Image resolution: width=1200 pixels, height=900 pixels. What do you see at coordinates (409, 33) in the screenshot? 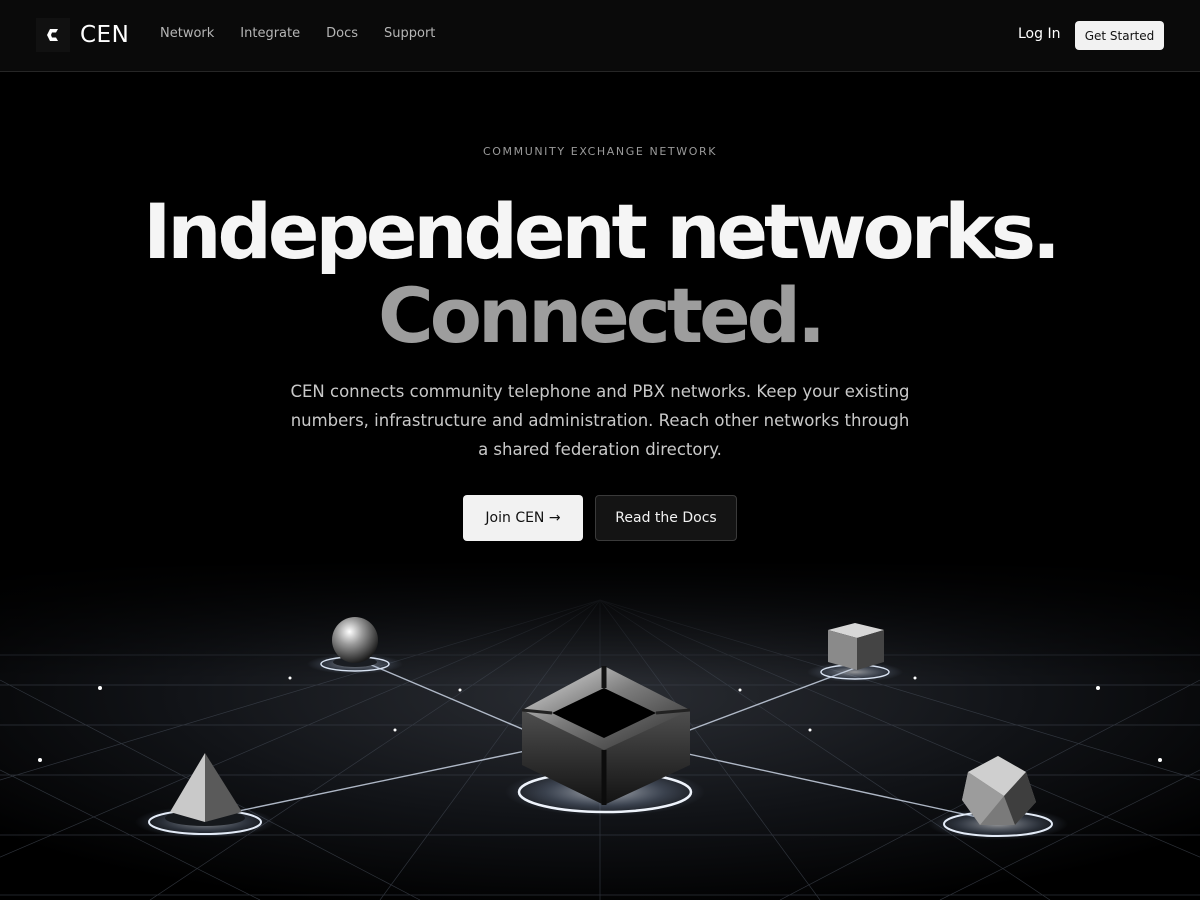
I see `nav-item-support: Support` at bounding box center [409, 33].